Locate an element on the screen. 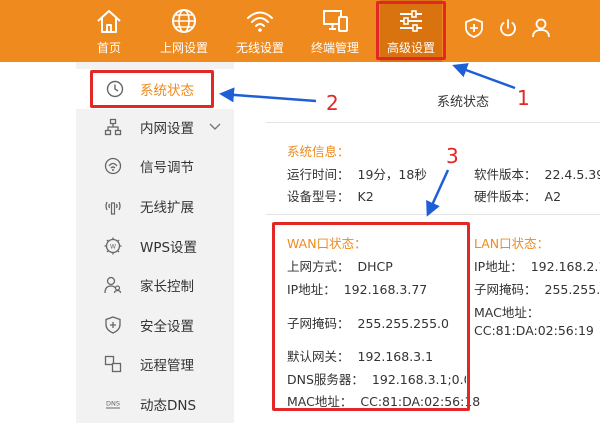 The height and width of the screenshot is (424, 600). annotation-number-2: 2 is located at coordinates (332, 103).